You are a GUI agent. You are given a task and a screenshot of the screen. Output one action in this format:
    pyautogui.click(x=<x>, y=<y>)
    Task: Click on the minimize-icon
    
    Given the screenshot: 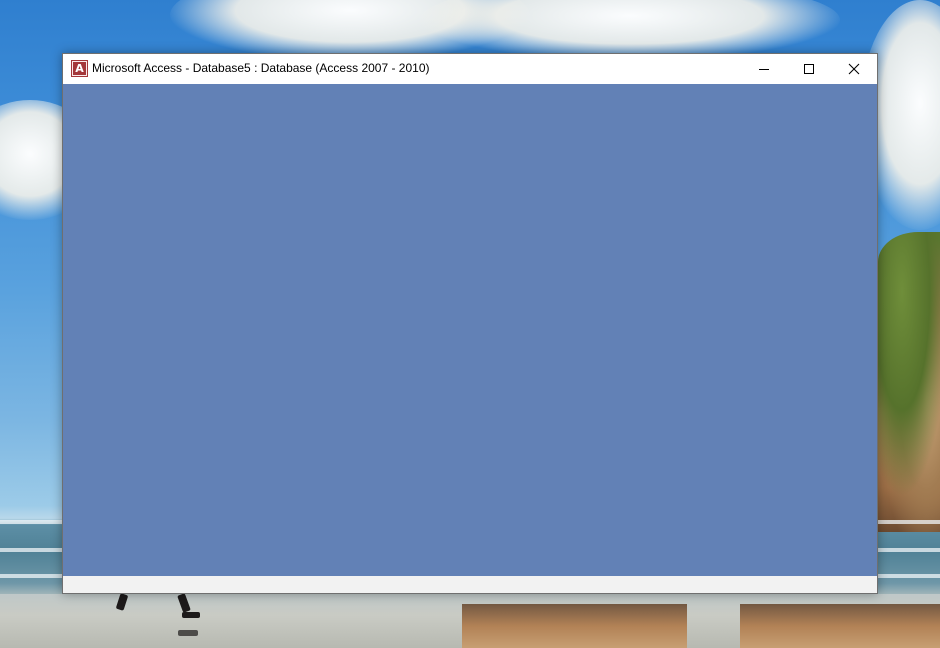 What is the action you would take?
    pyautogui.click(x=764, y=69)
    